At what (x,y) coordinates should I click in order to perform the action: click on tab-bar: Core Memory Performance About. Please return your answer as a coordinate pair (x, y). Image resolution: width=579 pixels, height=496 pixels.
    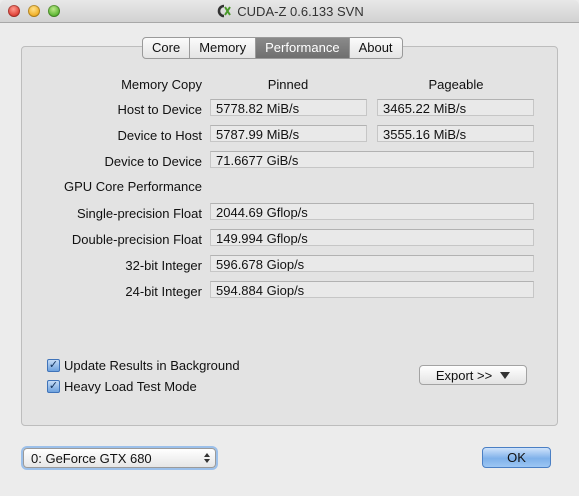
    Looking at the image, I should click on (272, 48).